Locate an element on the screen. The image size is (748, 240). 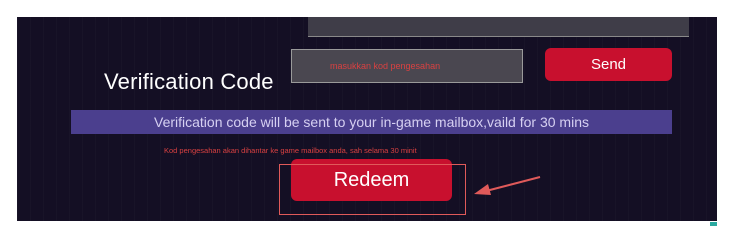
corner-marker is located at coordinates (713, 224).